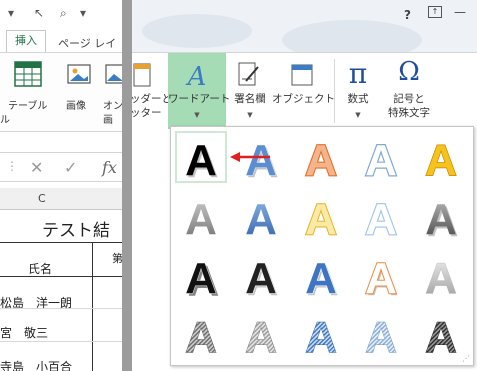 This screenshot has height=371, width=477. I want to click on wordart-style-pattern-blue-stripes: A, so click(321, 335).